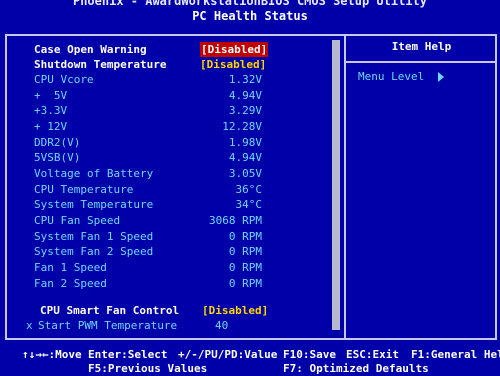 The width and height of the screenshot is (500, 376). I want to click on battery-value: 3.05V, so click(245, 173).